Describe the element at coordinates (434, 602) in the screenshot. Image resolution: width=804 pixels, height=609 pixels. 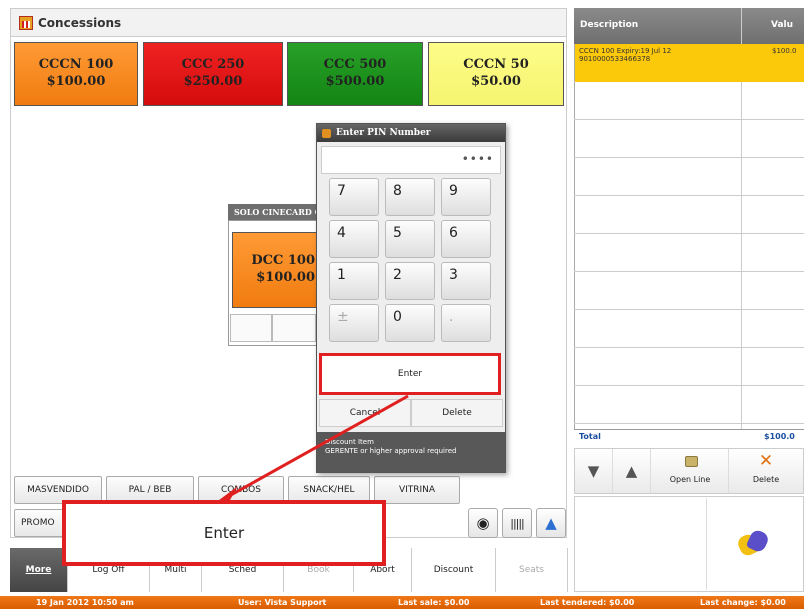
I see `status-last-sale: Last sale: $0.00` at that location.